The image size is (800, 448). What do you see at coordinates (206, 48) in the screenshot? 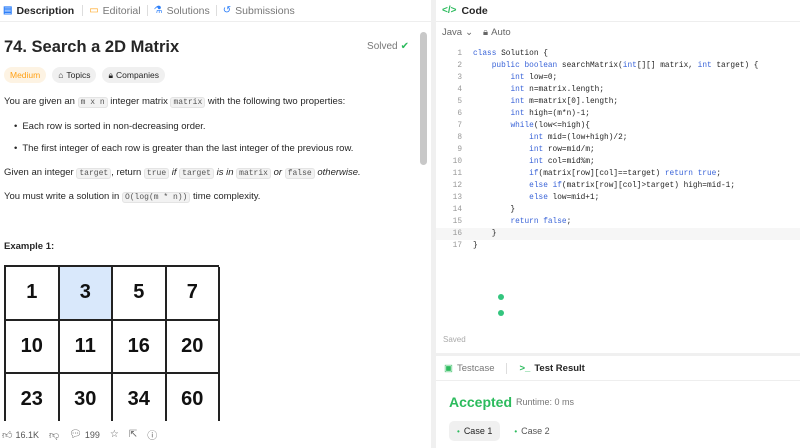
I see `title-row: 74. Search a 2D Matrix Solved ✔` at bounding box center [206, 48].